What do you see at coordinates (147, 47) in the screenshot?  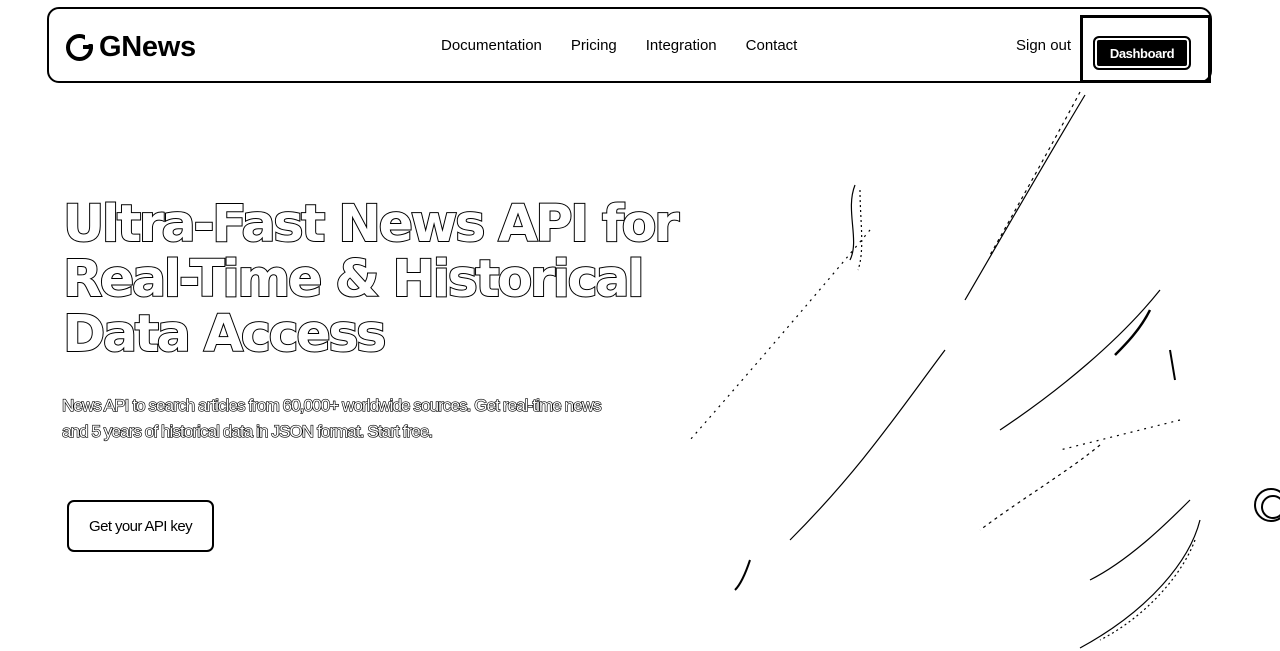 I see `brand-name: GNews` at bounding box center [147, 47].